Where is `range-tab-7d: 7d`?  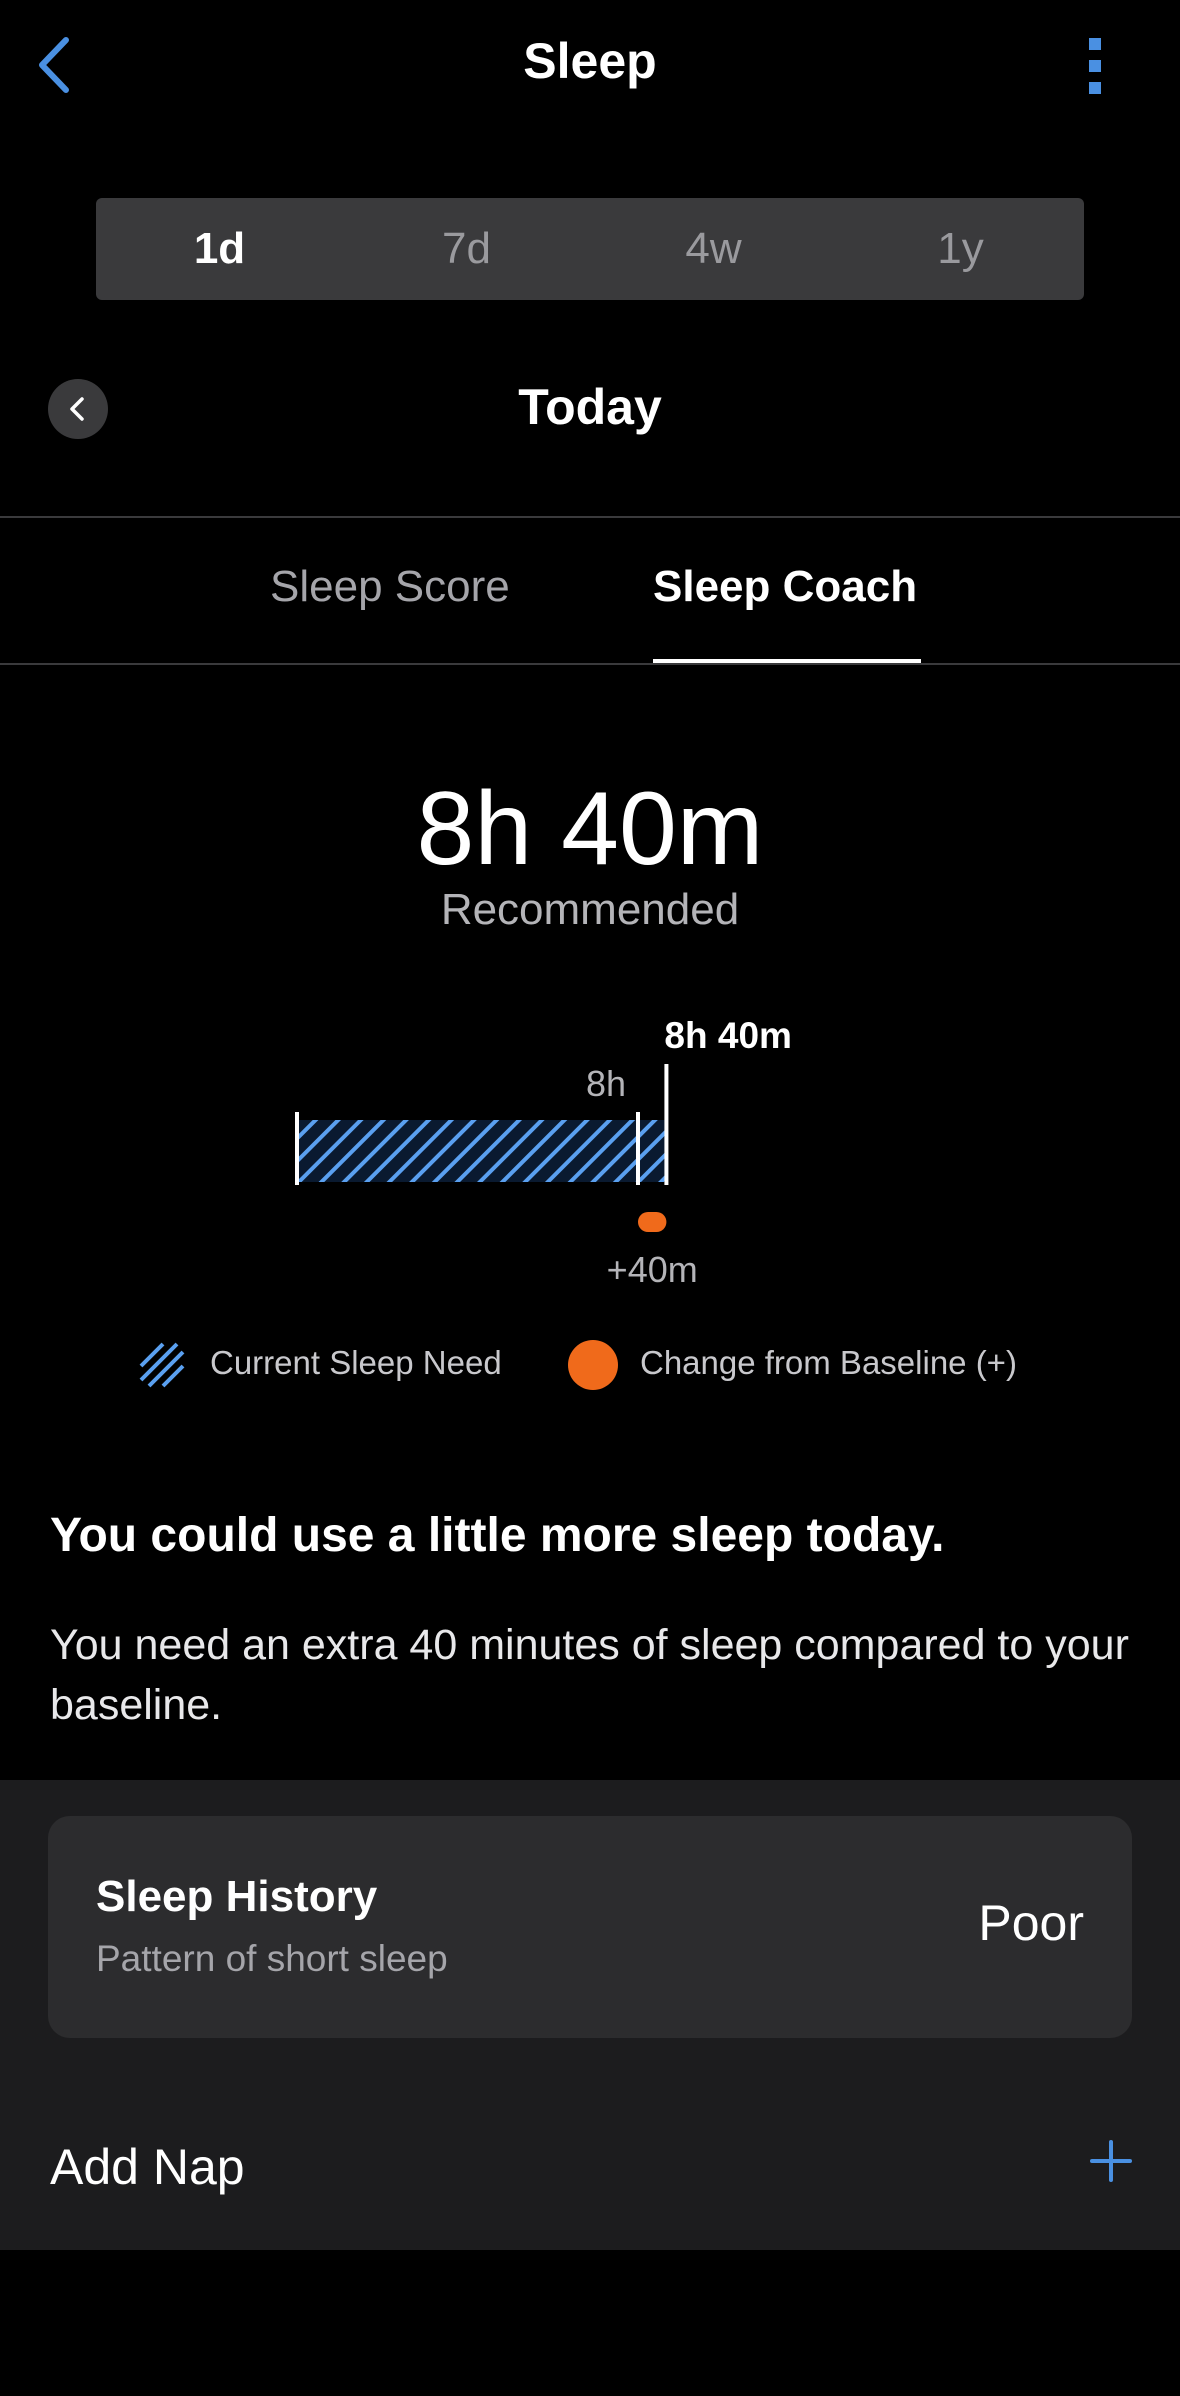 range-tab-7d: 7d is located at coordinates (466, 249).